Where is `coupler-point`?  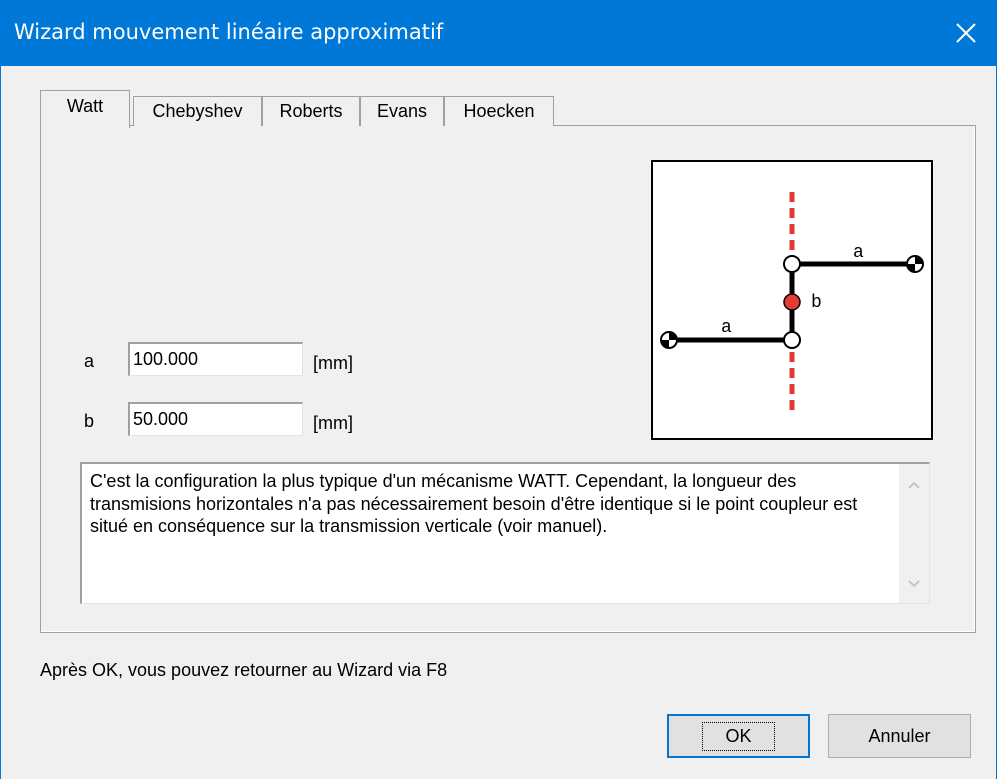
coupler-point is located at coordinates (792, 302).